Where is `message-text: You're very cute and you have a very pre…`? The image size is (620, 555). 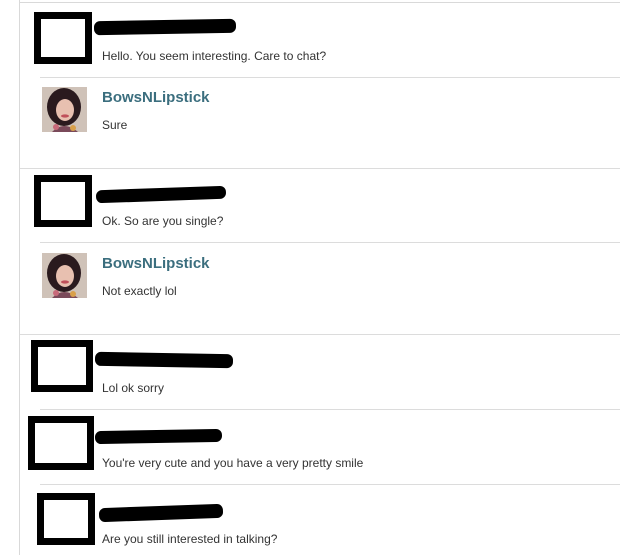
message-text: You're very cute and you have a very pre… is located at coordinates (233, 463).